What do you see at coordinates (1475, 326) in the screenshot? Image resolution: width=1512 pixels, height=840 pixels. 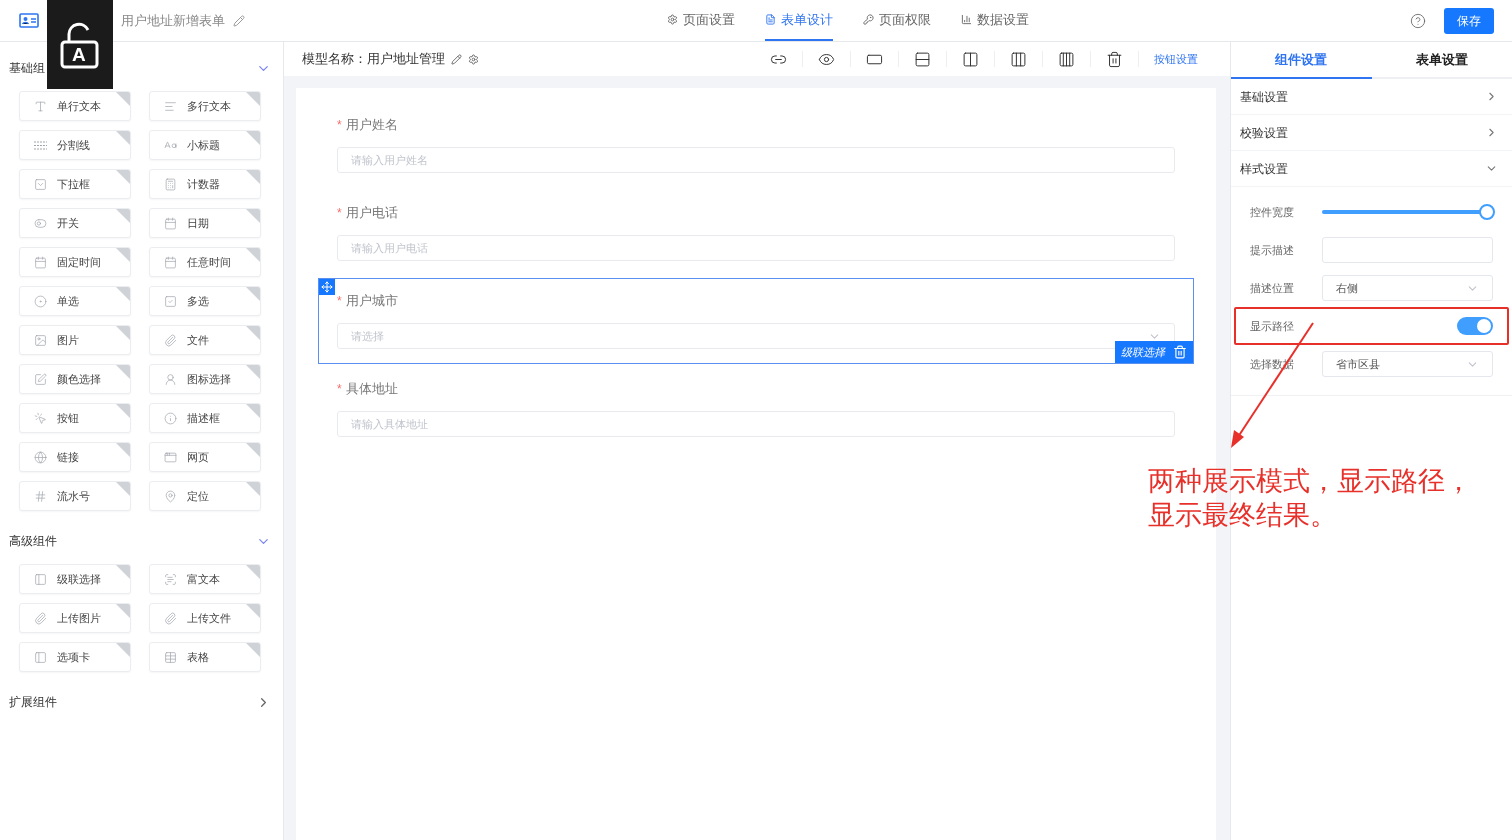 I see `toggle-switch` at bounding box center [1475, 326].